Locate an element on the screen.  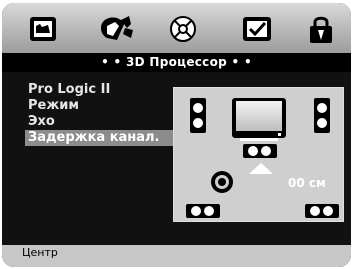
tab-preferences is located at coordinates (257, 29).